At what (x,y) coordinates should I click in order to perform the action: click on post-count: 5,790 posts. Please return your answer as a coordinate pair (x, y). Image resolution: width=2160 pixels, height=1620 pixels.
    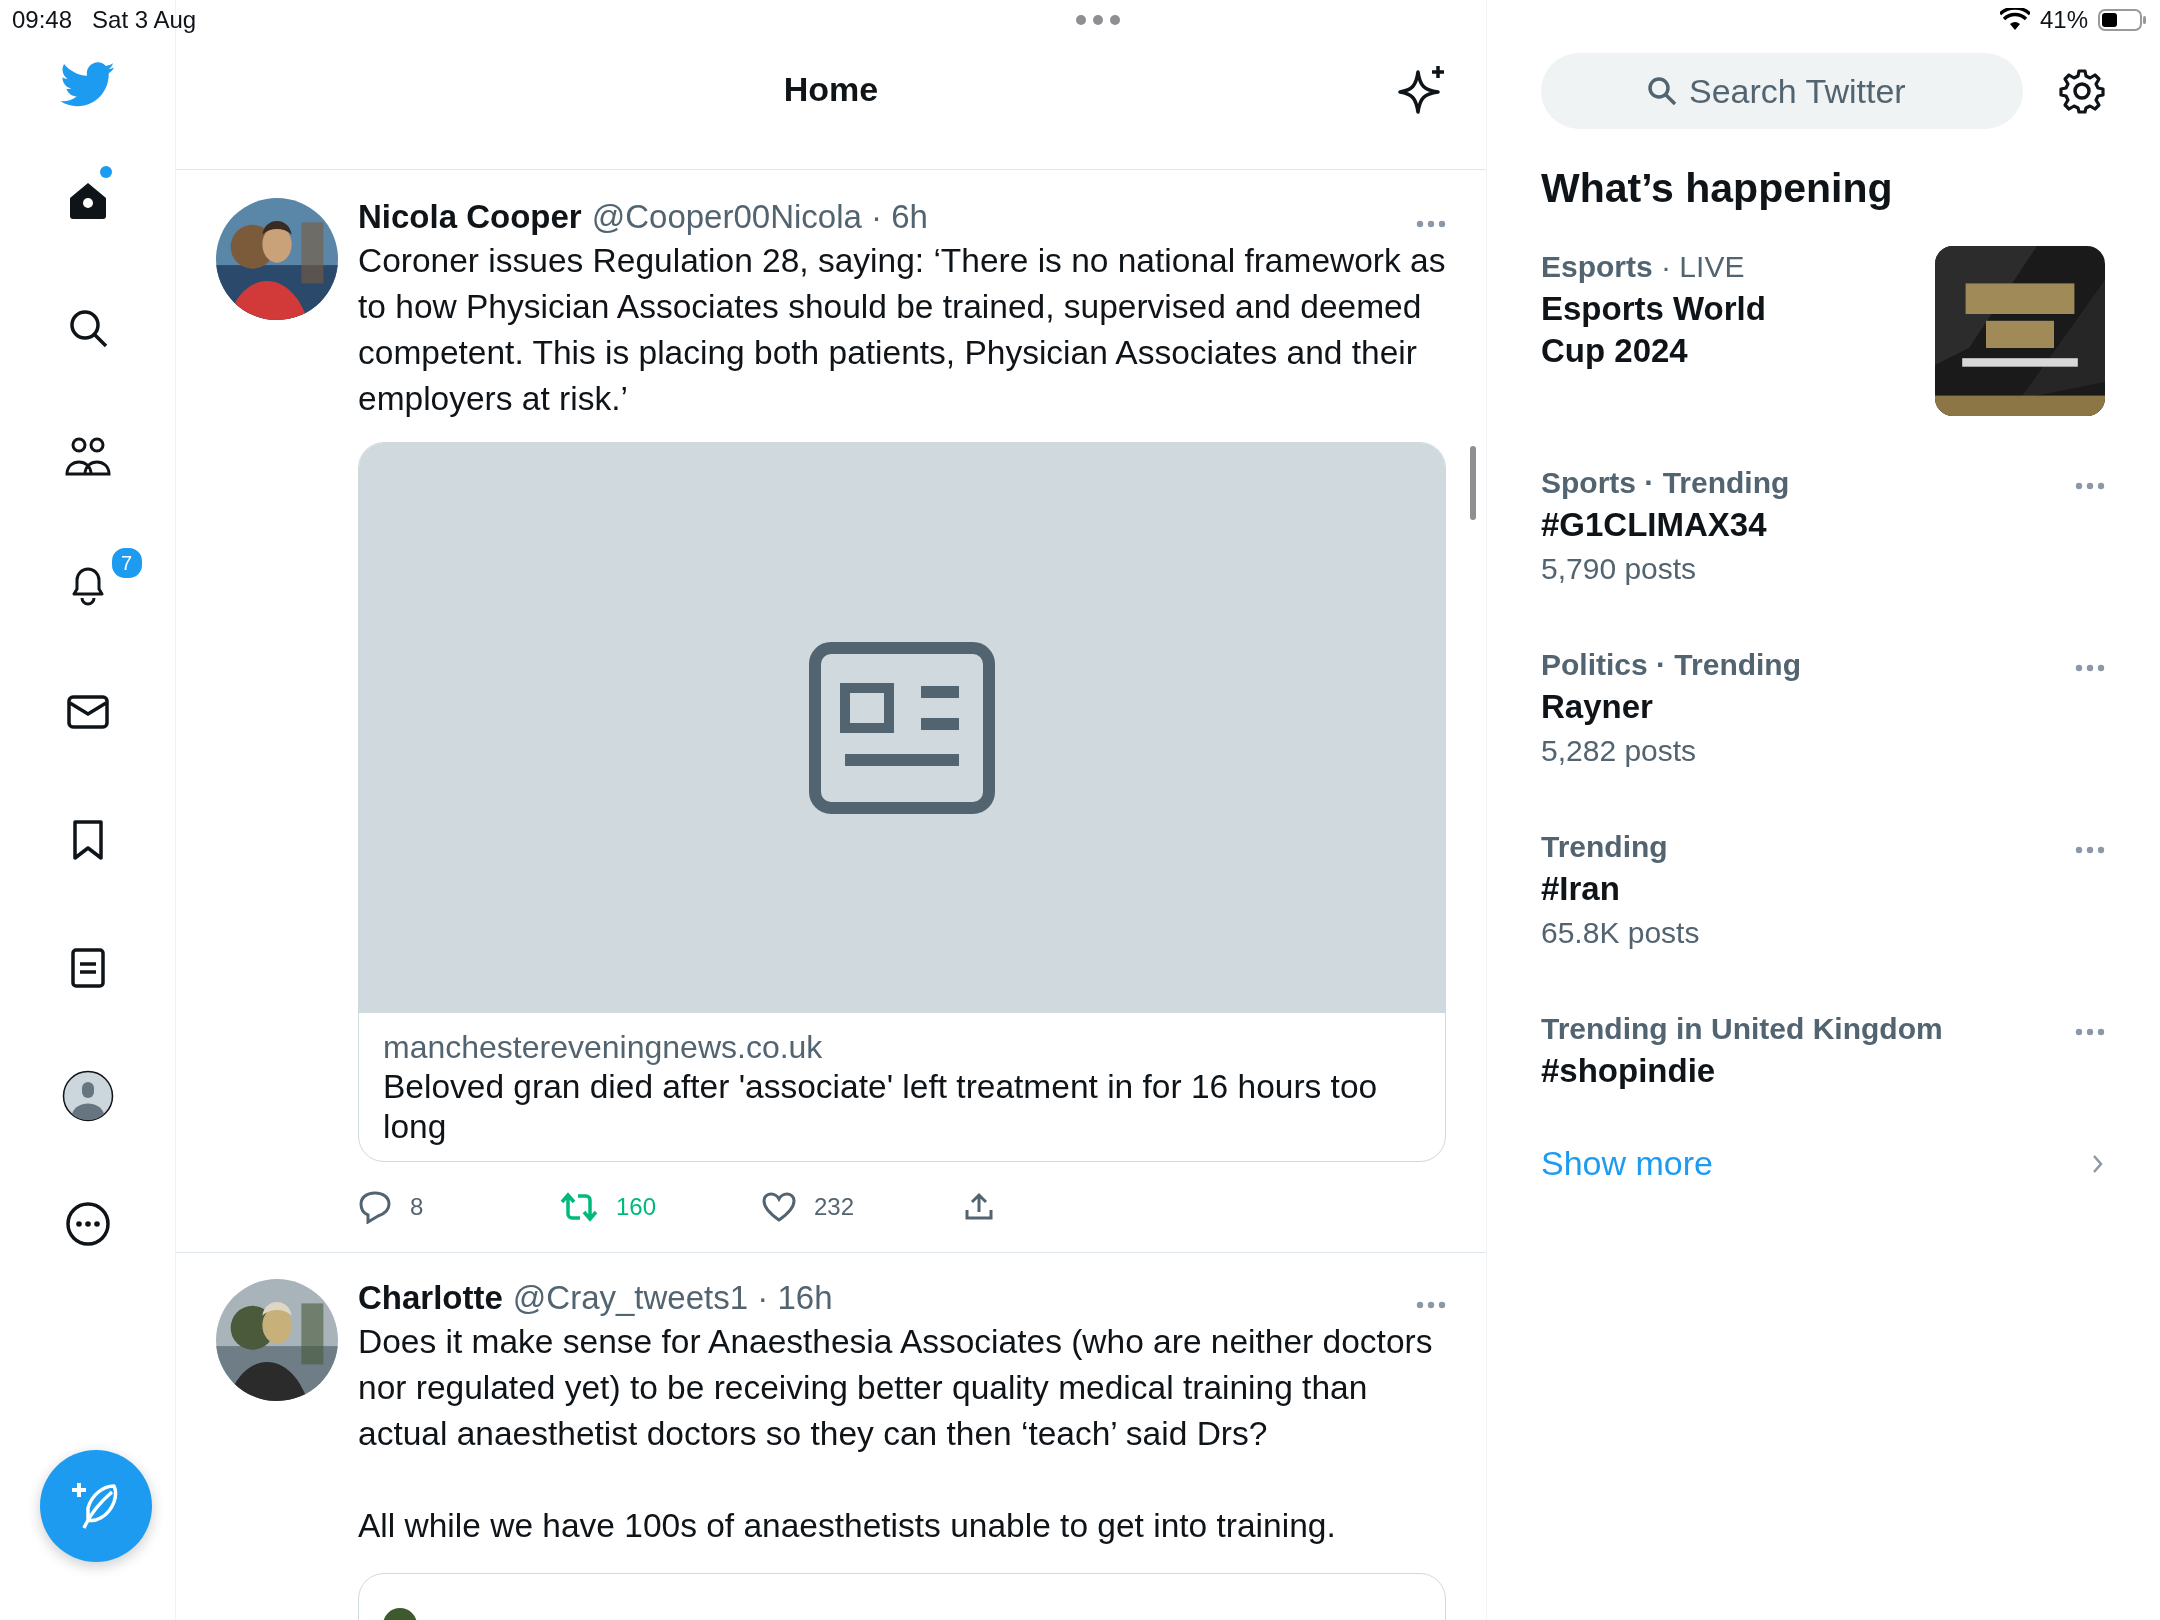
    Looking at the image, I should click on (1619, 569).